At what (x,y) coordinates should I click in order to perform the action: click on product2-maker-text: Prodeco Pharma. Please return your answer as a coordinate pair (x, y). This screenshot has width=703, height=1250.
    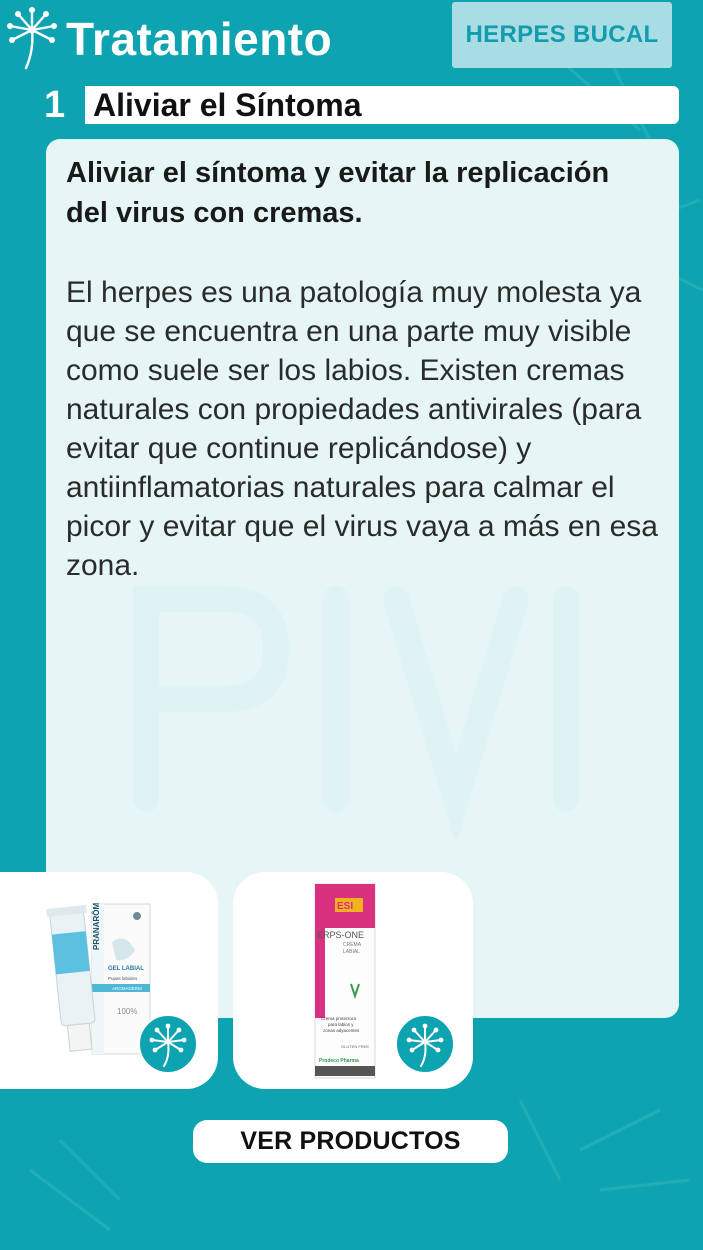
    Looking at the image, I should click on (339, 1061).